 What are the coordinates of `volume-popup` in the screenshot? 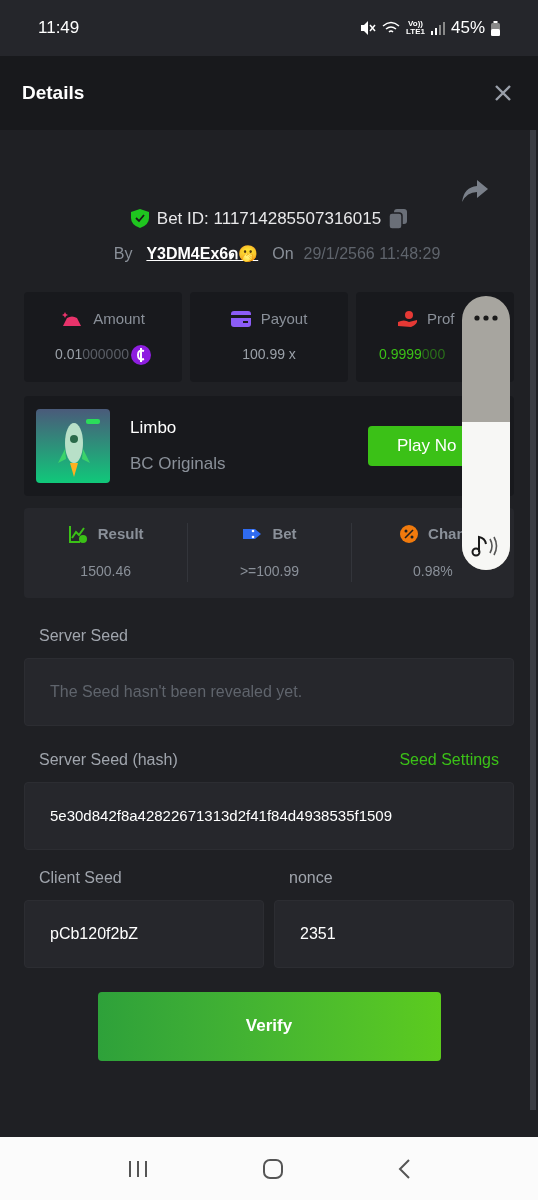 It's located at (486, 433).